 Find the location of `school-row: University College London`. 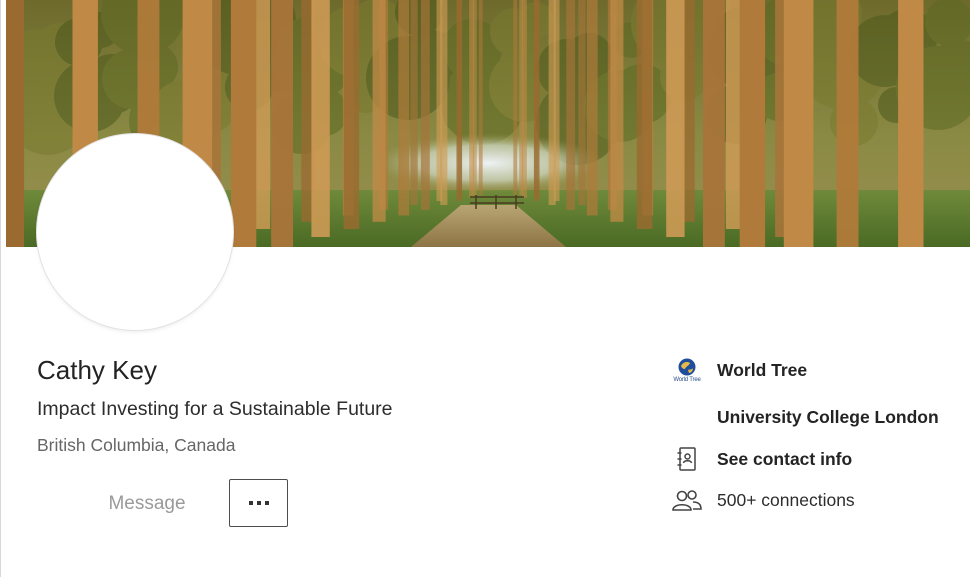

school-row: University College London is located at coordinates (804, 417).